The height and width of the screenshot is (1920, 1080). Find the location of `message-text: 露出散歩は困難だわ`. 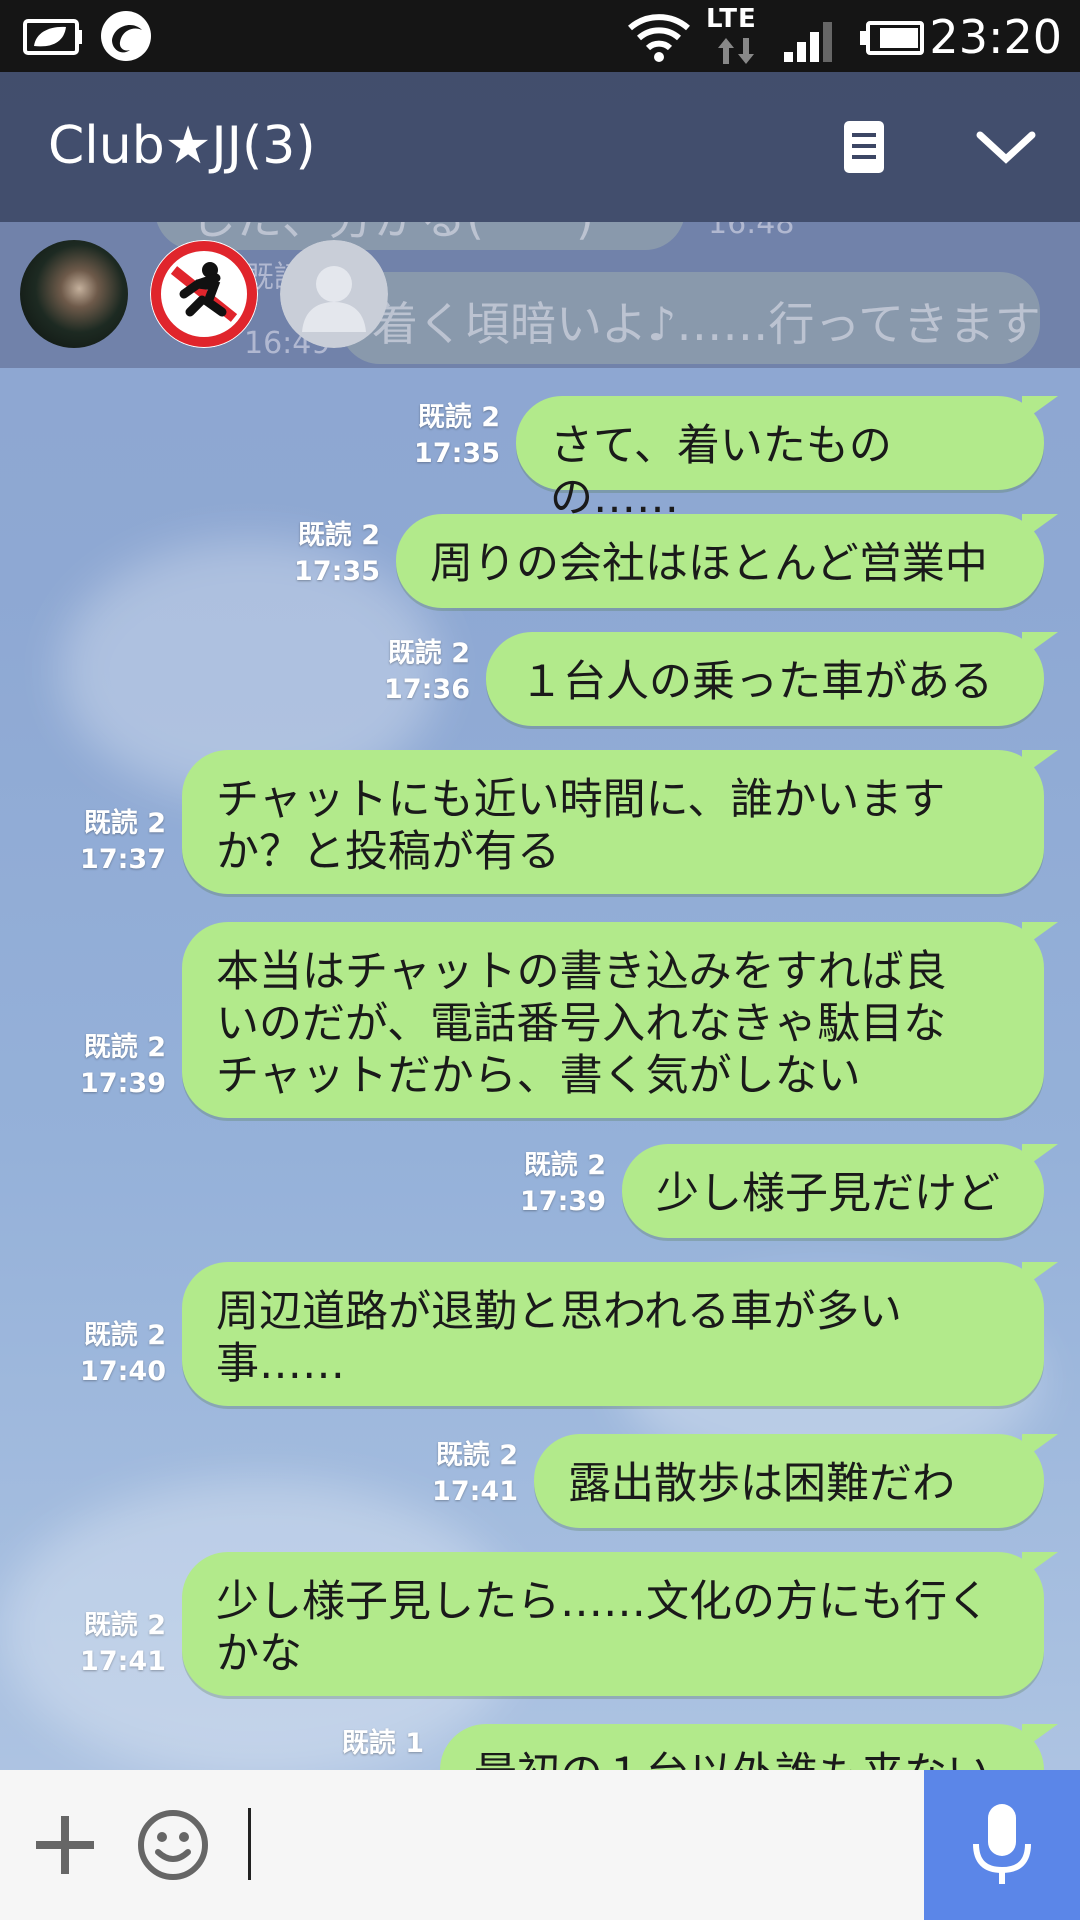

message-text: 露出散歩は困難だわ is located at coordinates (761, 1484).